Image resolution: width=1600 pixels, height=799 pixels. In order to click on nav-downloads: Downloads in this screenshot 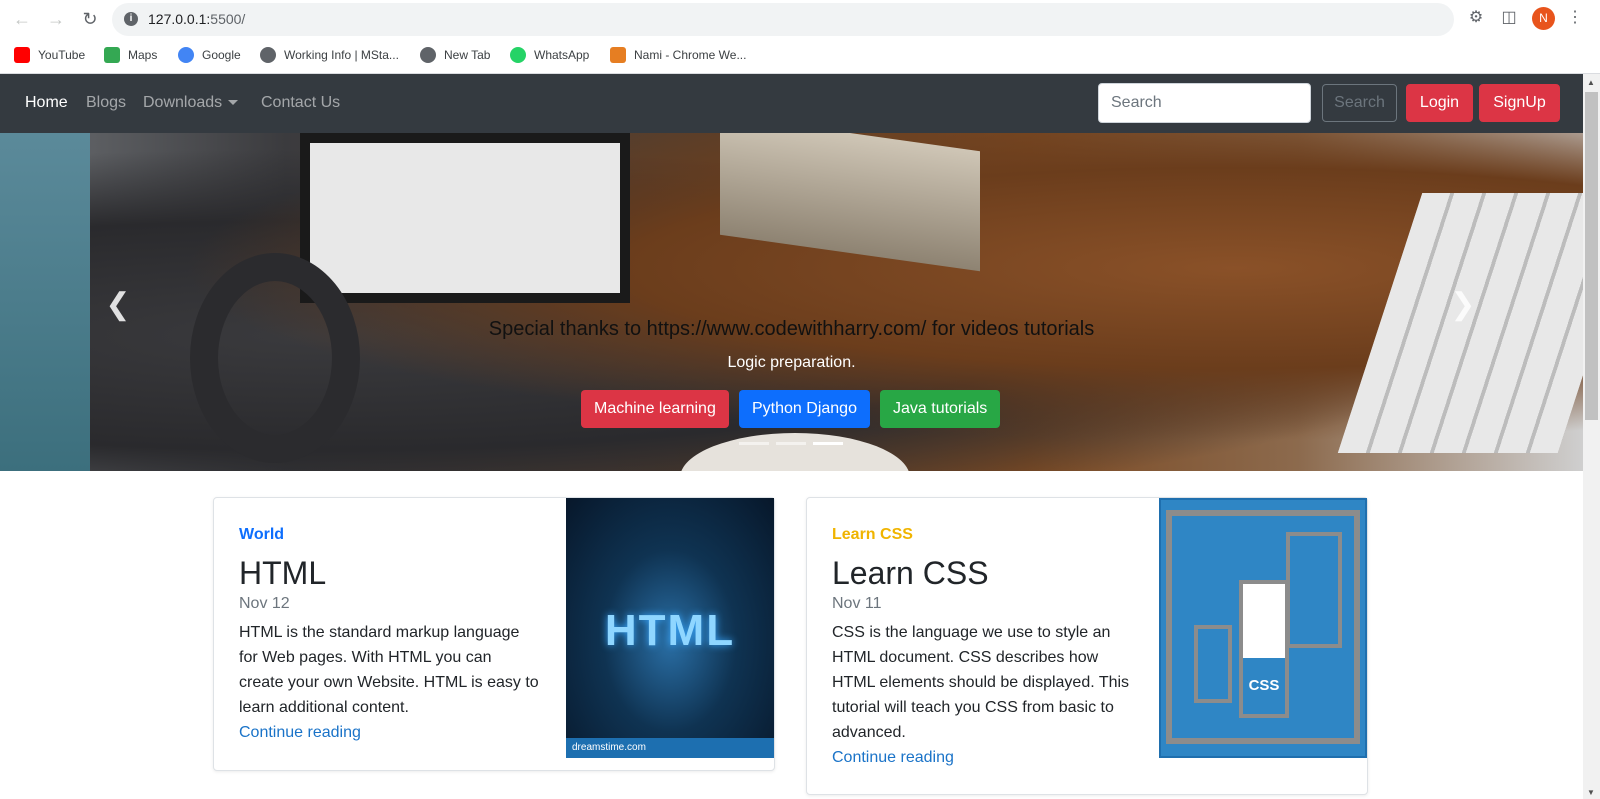, I will do `click(191, 103)`.